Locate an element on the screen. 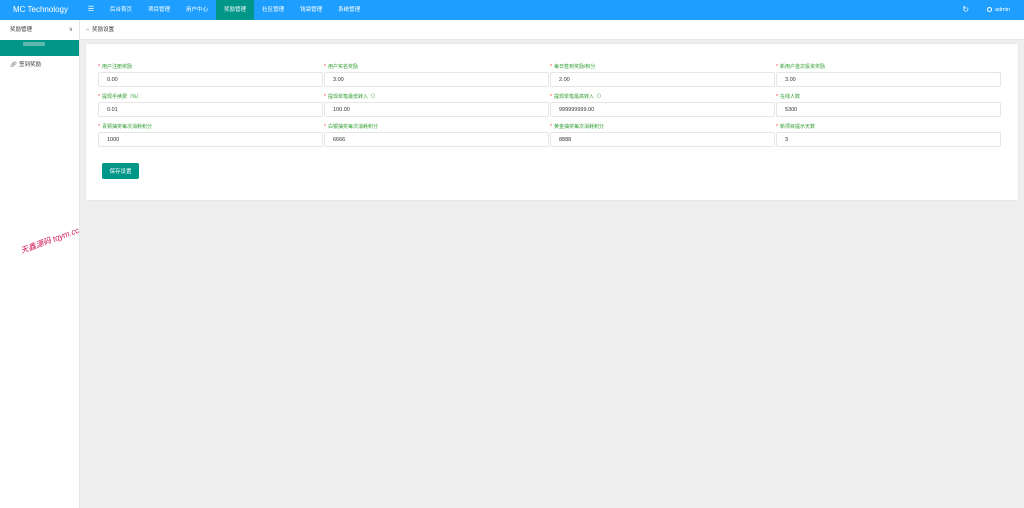  online-users-input is located at coordinates (888, 109).